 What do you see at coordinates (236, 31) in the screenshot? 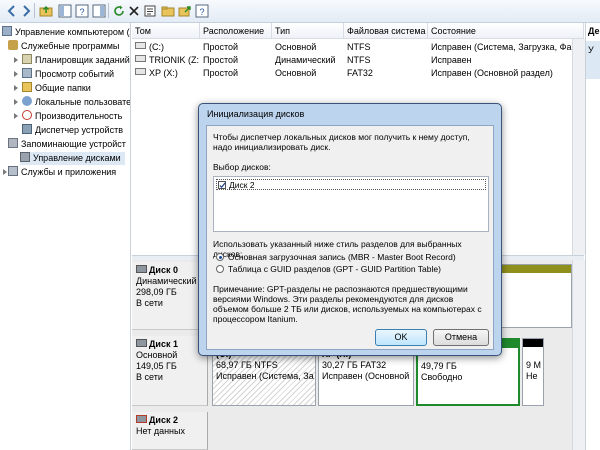
I see `column-header-layout: Расположение` at bounding box center [236, 31].